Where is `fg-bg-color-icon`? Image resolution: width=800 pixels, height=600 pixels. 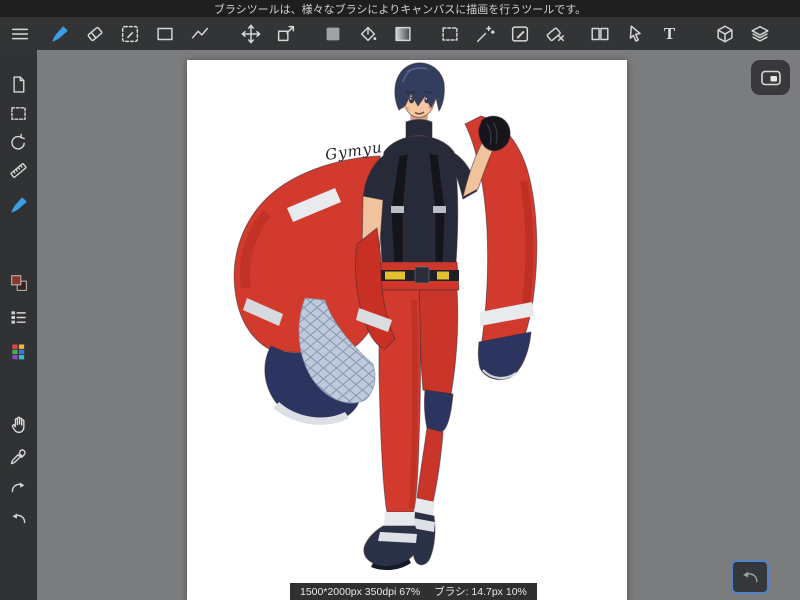
fg-bg-color-icon is located at coordinates (18, 283).